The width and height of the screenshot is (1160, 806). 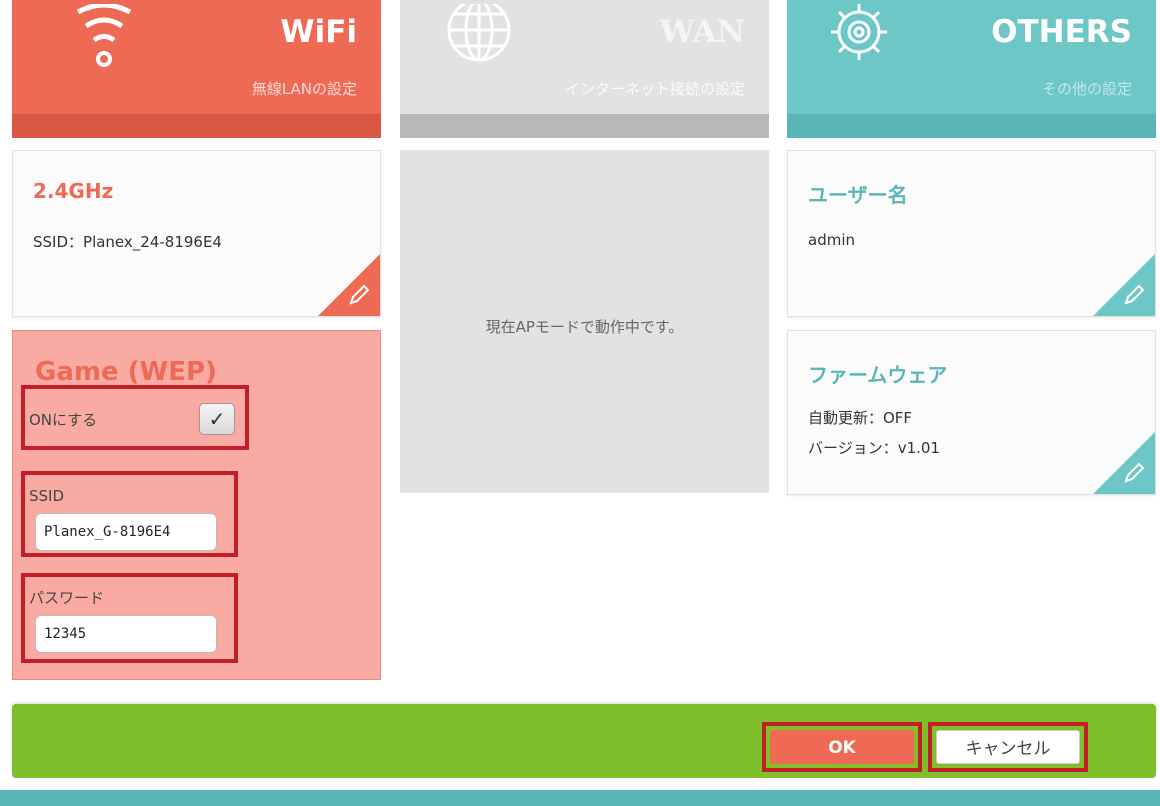 I want to click on others-header-subtitle: その他の設定, so click(x=1086, y=89).